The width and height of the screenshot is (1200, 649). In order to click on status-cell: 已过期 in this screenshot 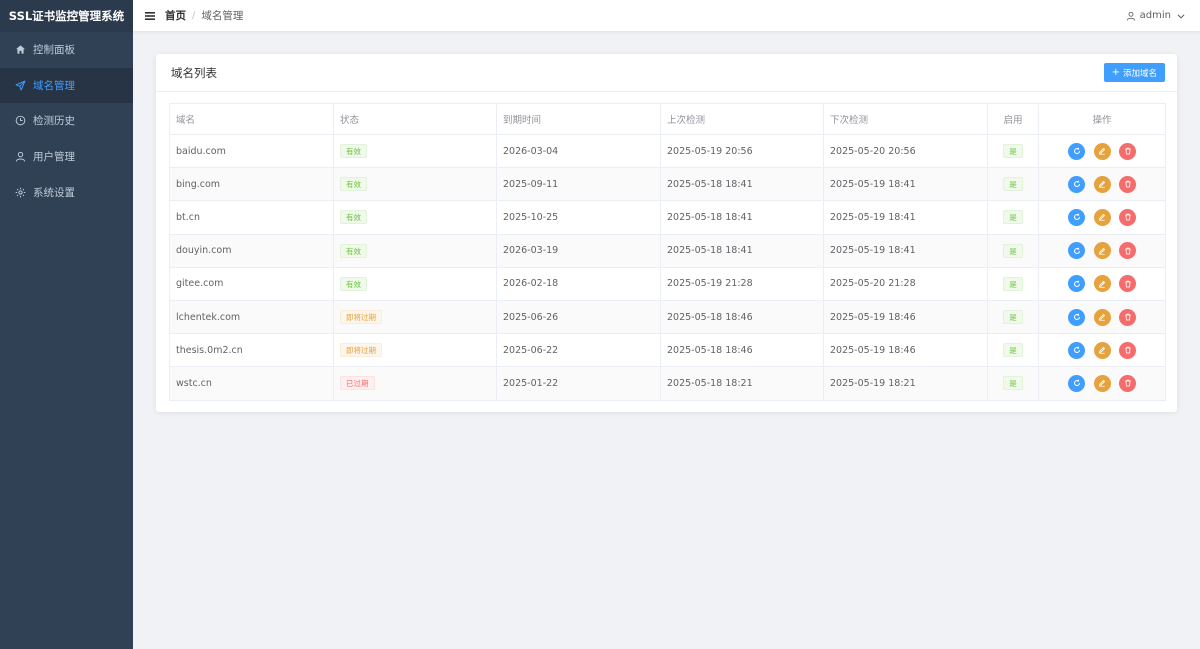, I will do `click(415, 383)`.